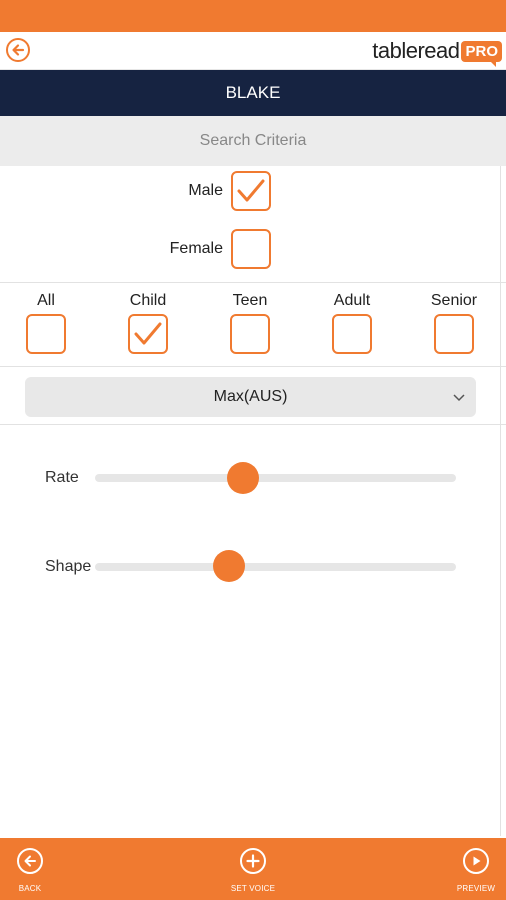 The width and height of the screenshot is (506, 900). I want to click on character-name: BLAKE, so click(253, 92).